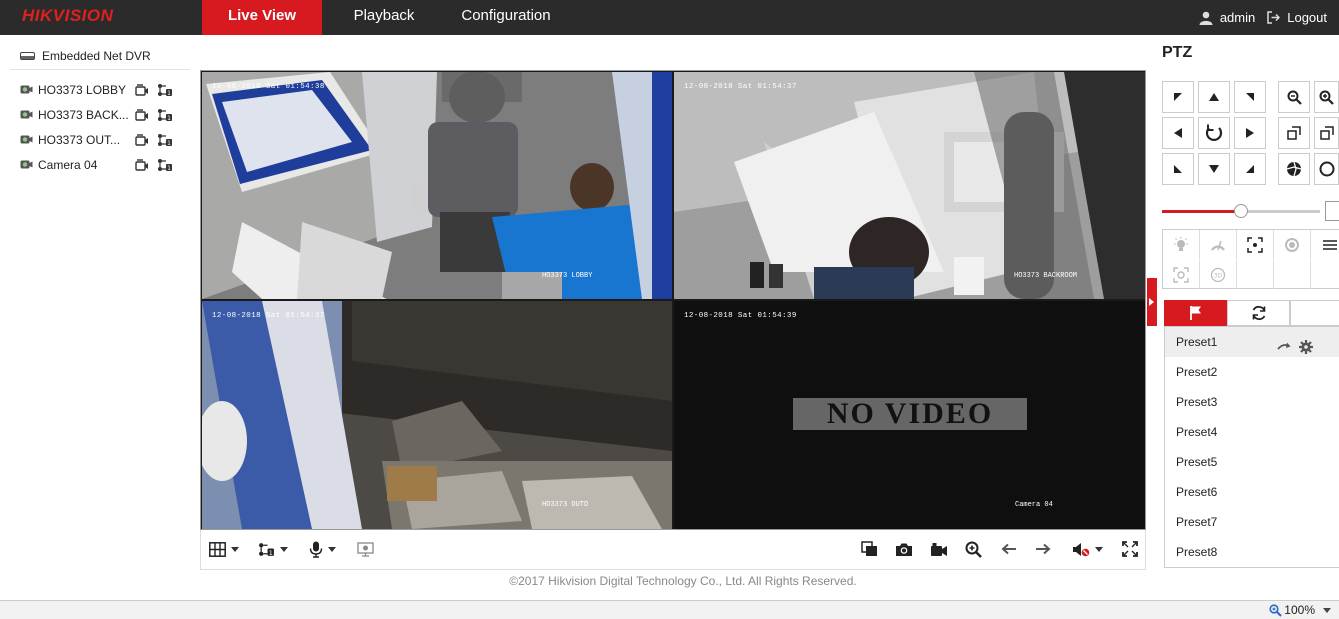 This screenshot has height=619, width=1339. I want to click on video-tile-backroom: 12-08-2018 Sat 01:54:37 HO3373 BACKROOM, so click(909, 185).